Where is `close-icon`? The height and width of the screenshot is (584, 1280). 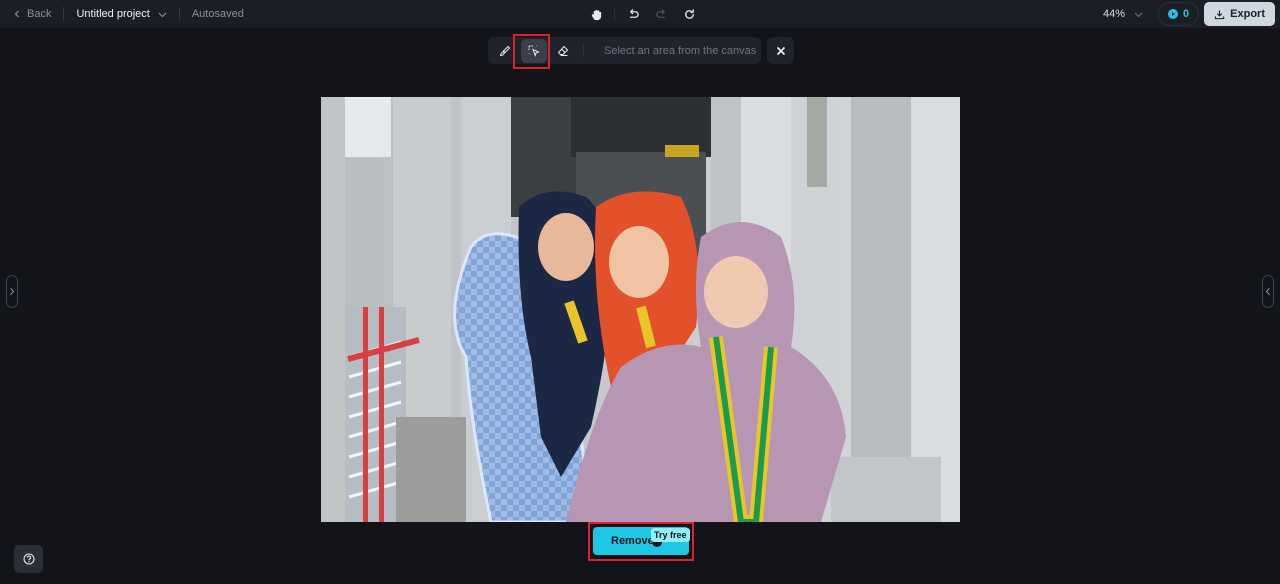 close-icon is located at coordinates (780, 50).